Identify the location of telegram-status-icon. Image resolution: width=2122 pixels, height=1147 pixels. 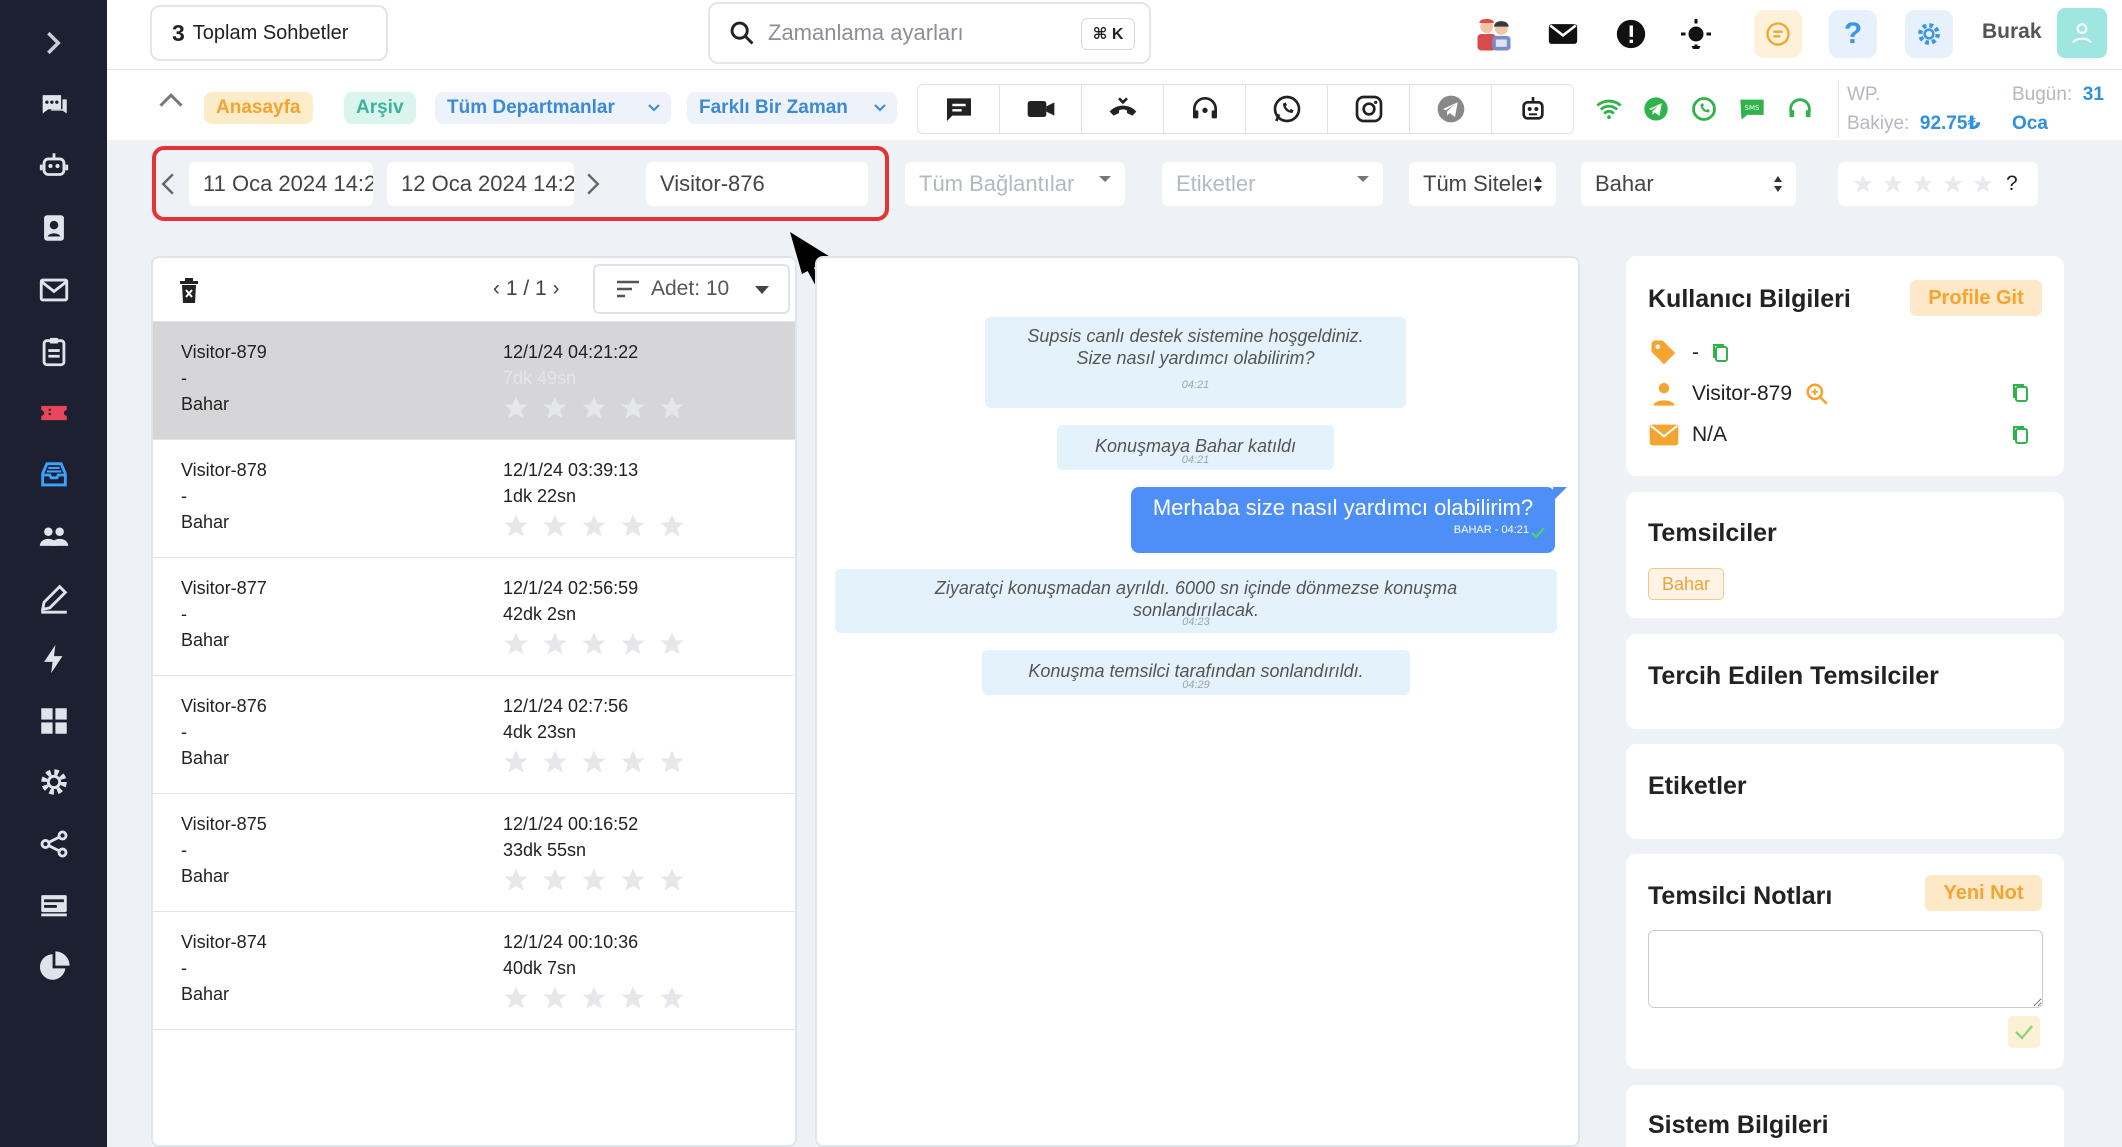
(1656, 109).